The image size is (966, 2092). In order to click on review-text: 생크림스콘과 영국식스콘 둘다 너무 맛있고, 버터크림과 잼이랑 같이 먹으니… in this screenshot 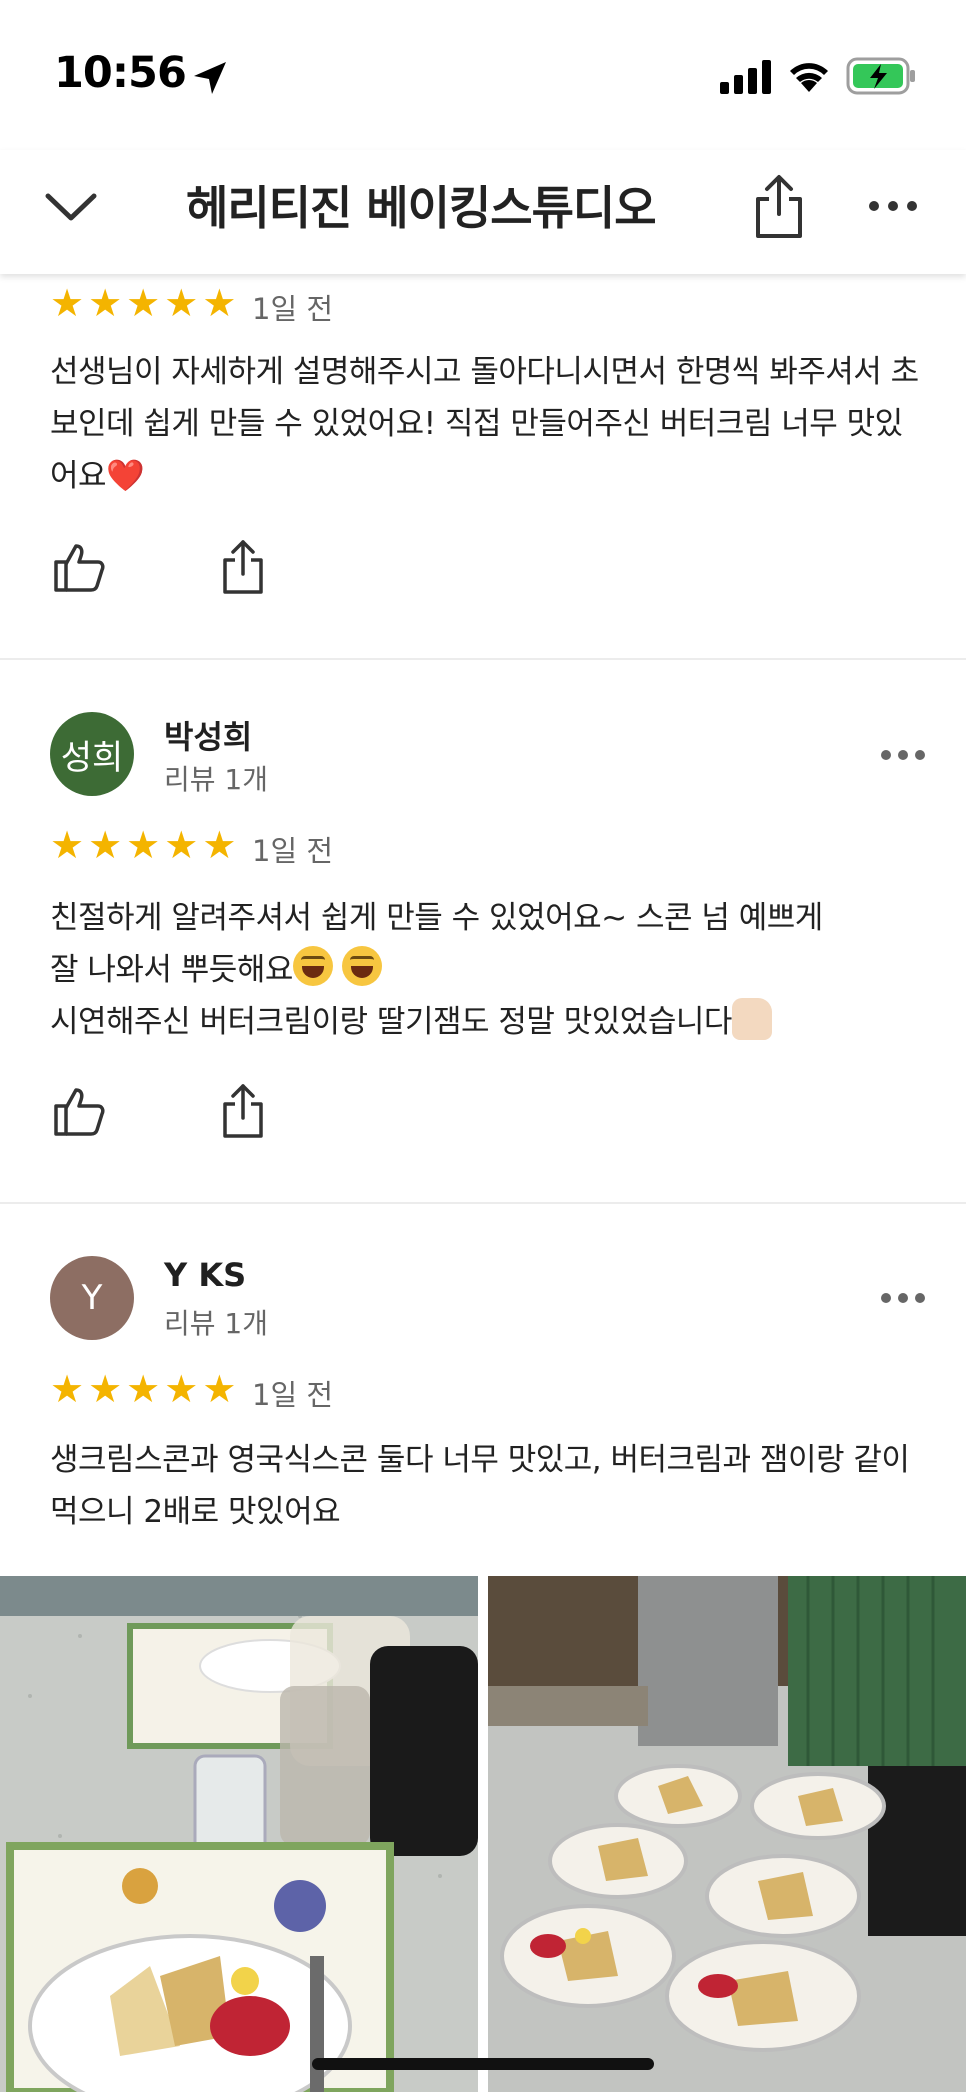, I will do `click(480, 1486)`.